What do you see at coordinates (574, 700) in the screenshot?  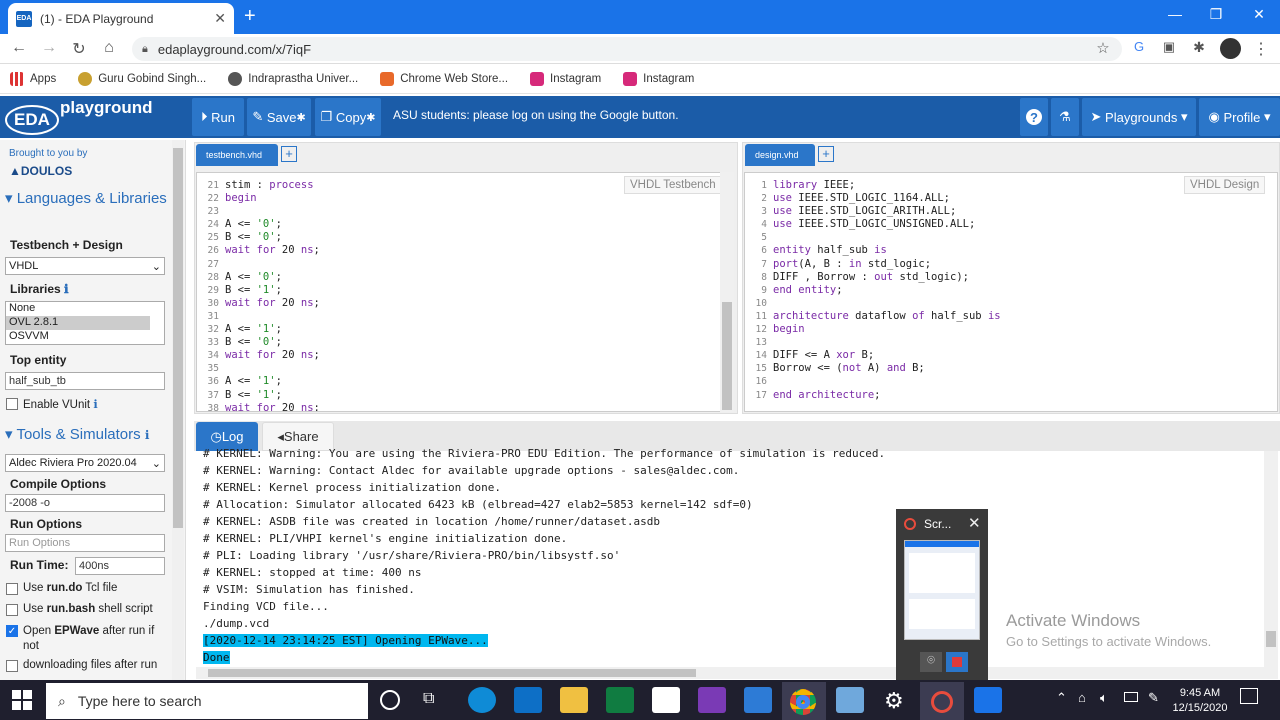 I see `file-explorer-icon` at bounding box center [574, 700].